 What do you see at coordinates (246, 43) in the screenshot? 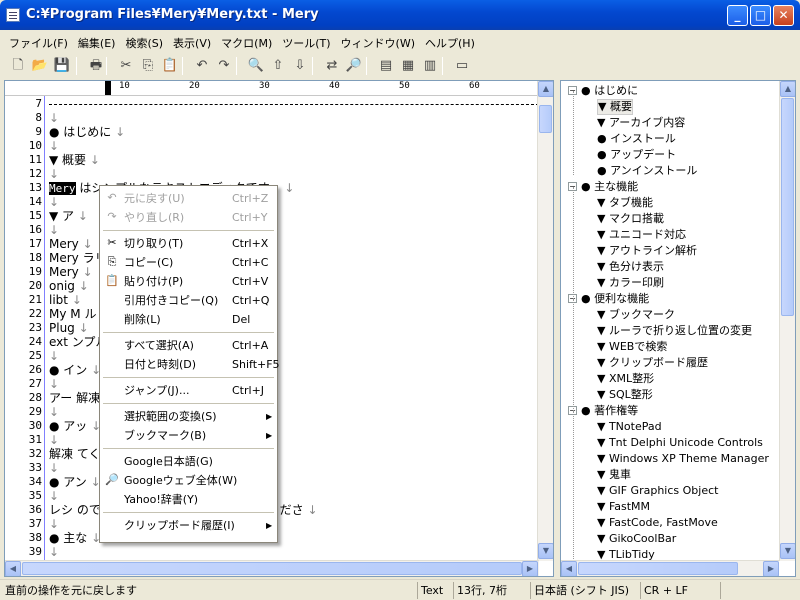
I see `menu-item: マクロ(M)` at bounding box center [246, 43].